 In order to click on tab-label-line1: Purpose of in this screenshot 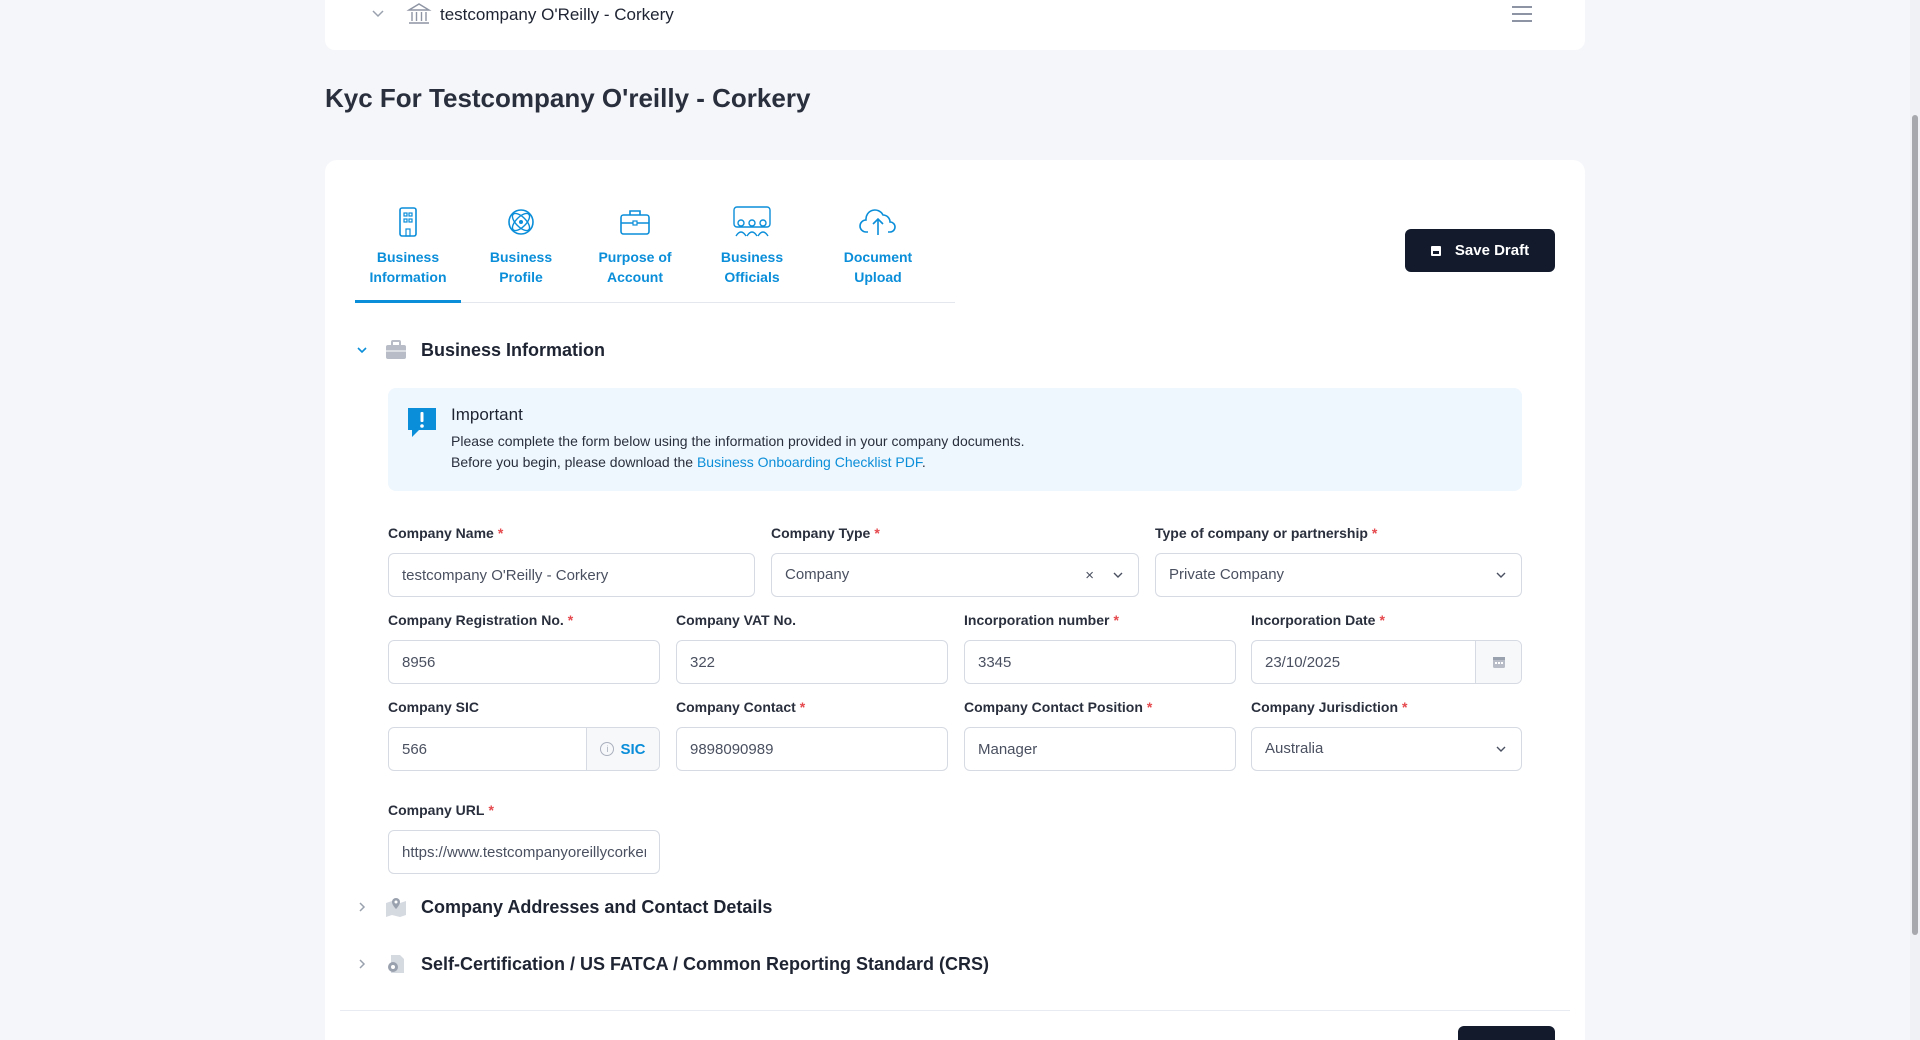, I will do `click(635, 257)`.